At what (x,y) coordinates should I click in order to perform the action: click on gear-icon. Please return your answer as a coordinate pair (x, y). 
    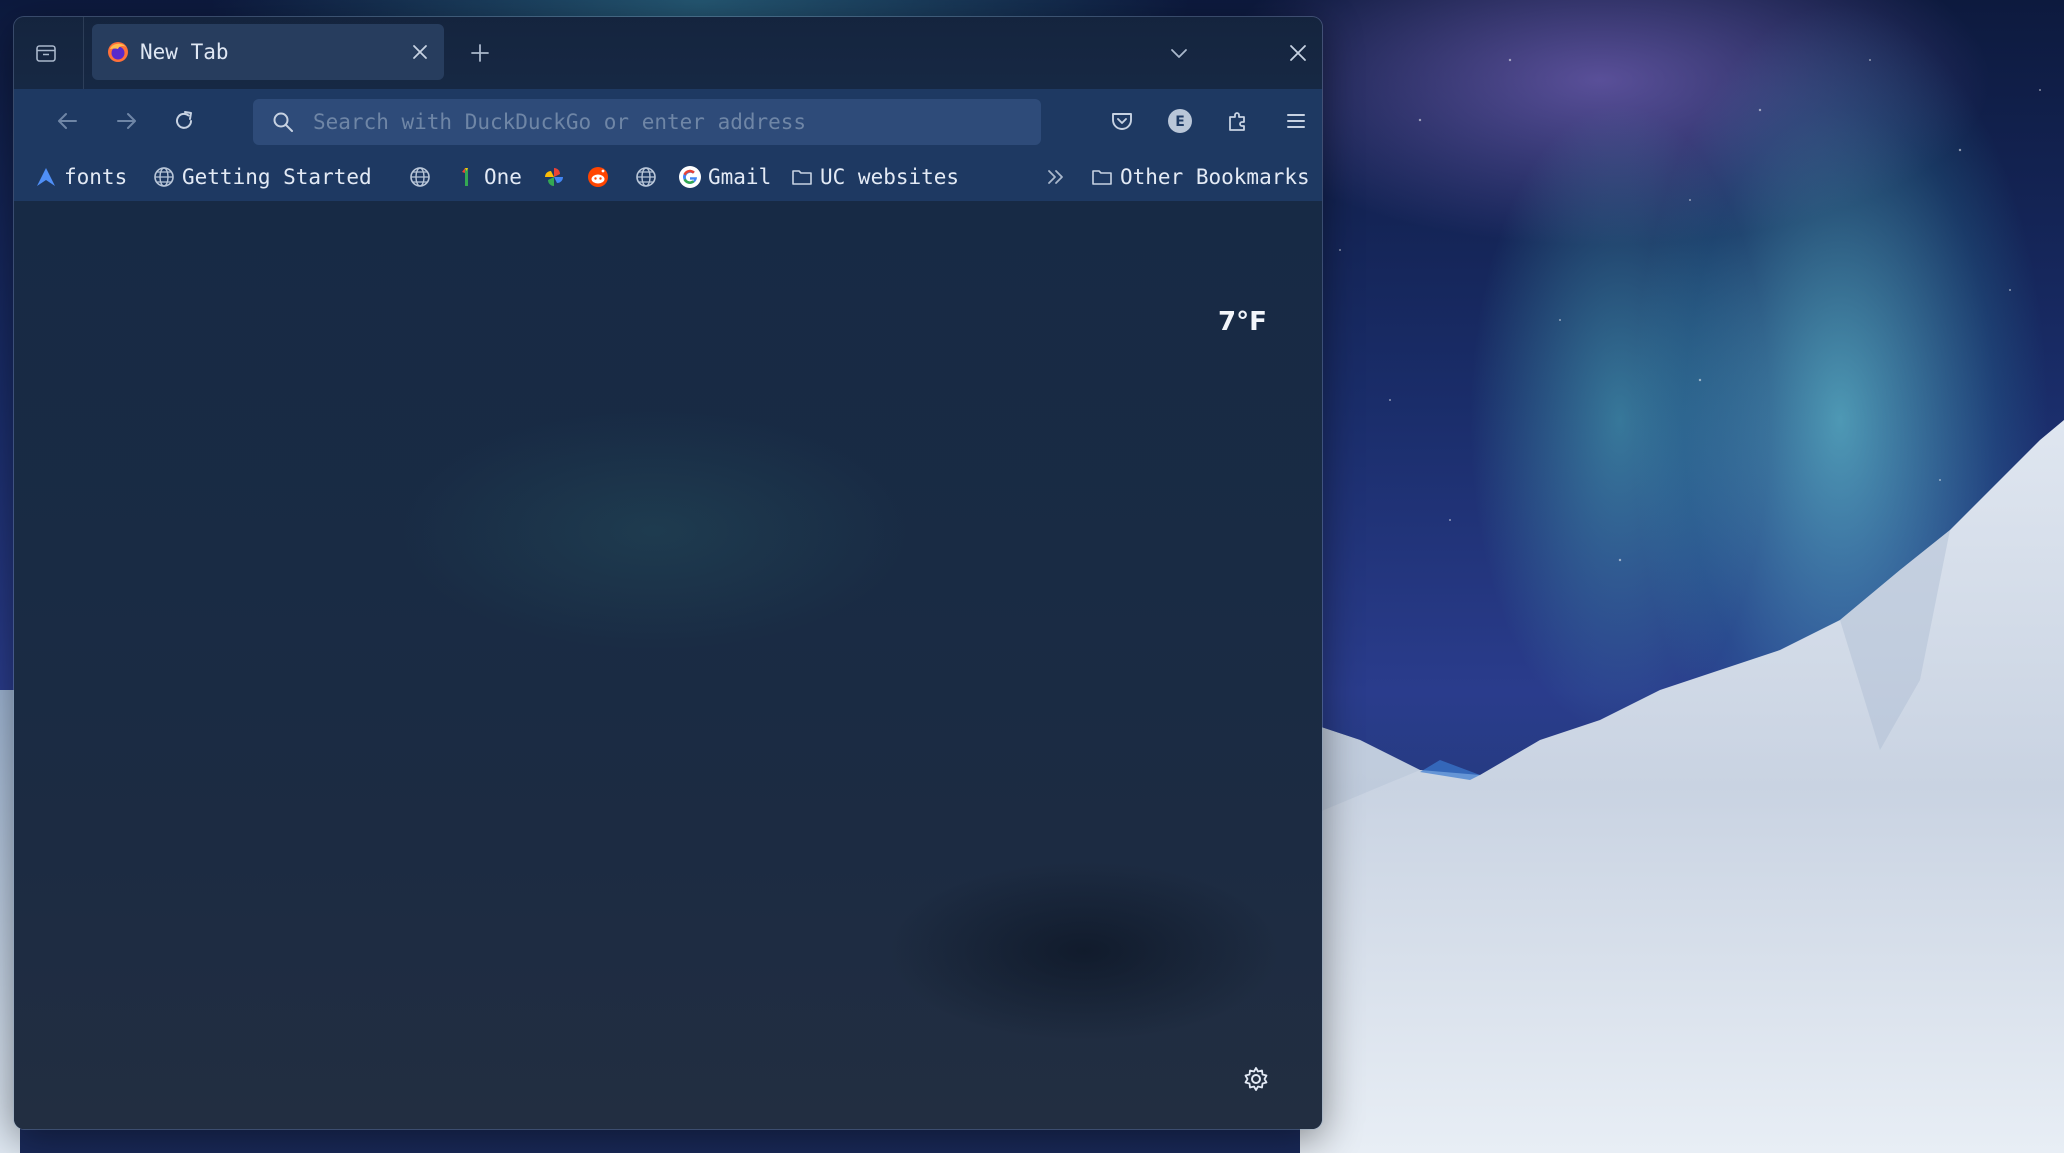
    Looking at the image, I should click on (1256, 1079).